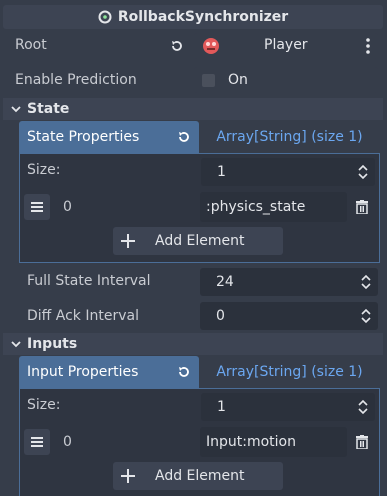  What do you see at coordinates (289, 282) in the screenshot?
I see `full-state-interval-spinbox: 24` at bounding box center [289, 282].